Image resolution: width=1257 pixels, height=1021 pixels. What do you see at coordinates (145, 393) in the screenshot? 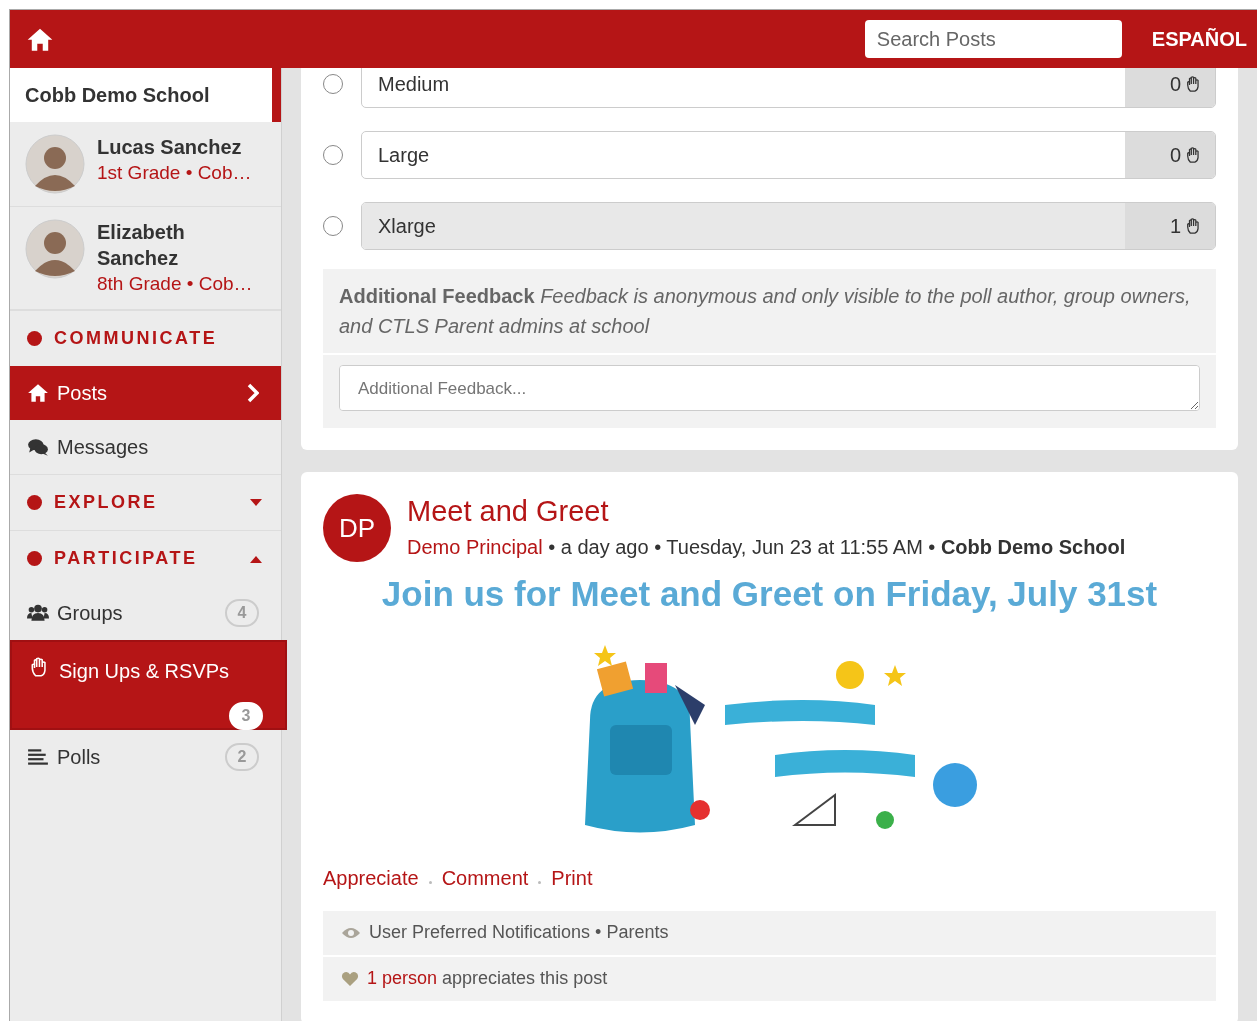
I see `sidebar-item: Posts` at bounding box center [145, 393].